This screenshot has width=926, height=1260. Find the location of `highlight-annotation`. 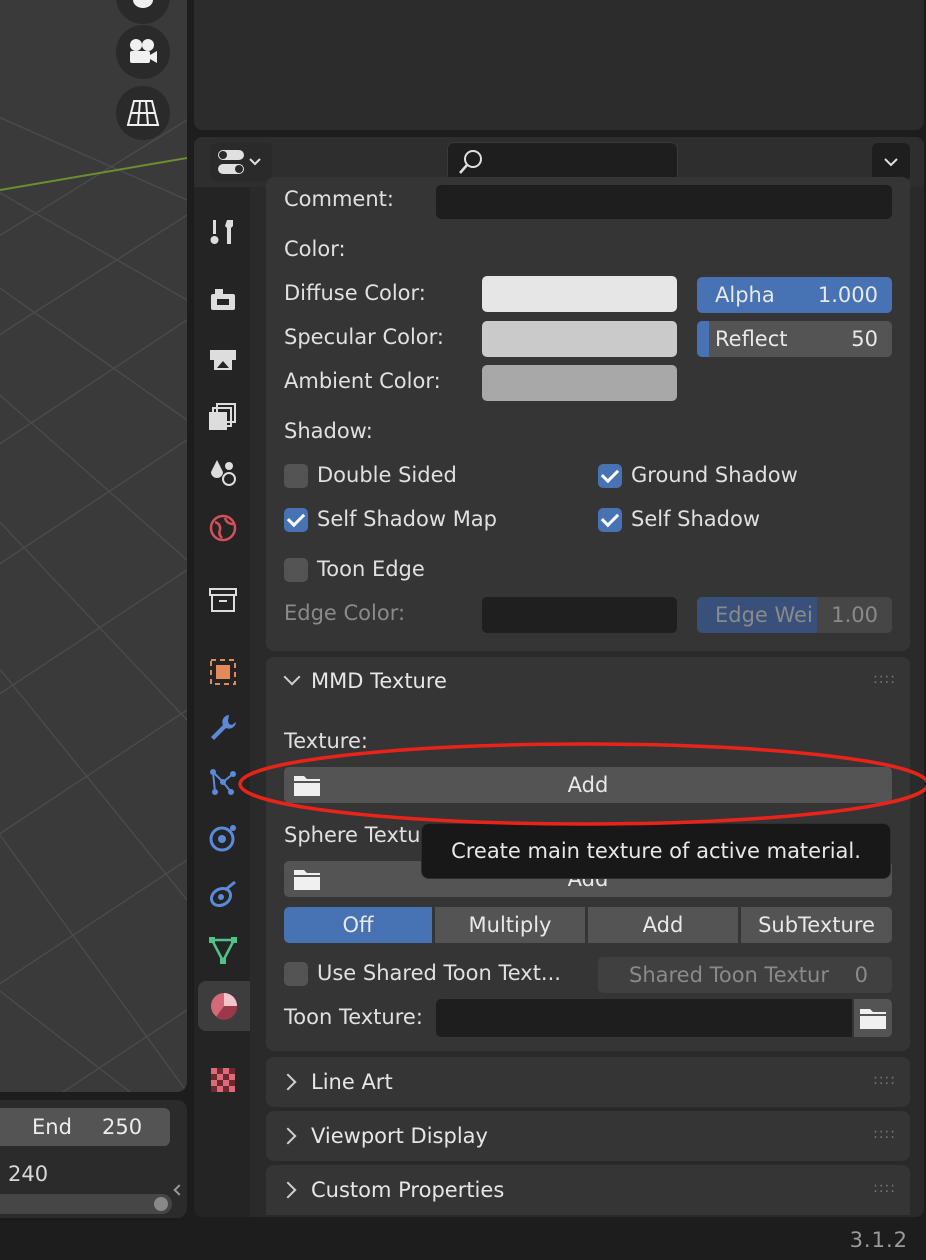

highlight-annotation is located at coordinates (582, 784).